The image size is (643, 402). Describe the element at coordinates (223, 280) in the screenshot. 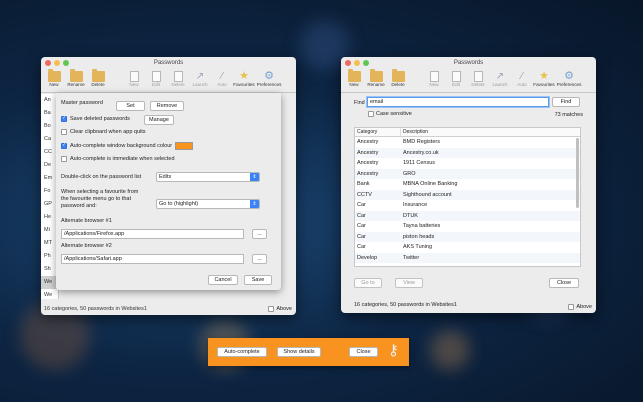

I see `cancel-button: Cancel` at that location.